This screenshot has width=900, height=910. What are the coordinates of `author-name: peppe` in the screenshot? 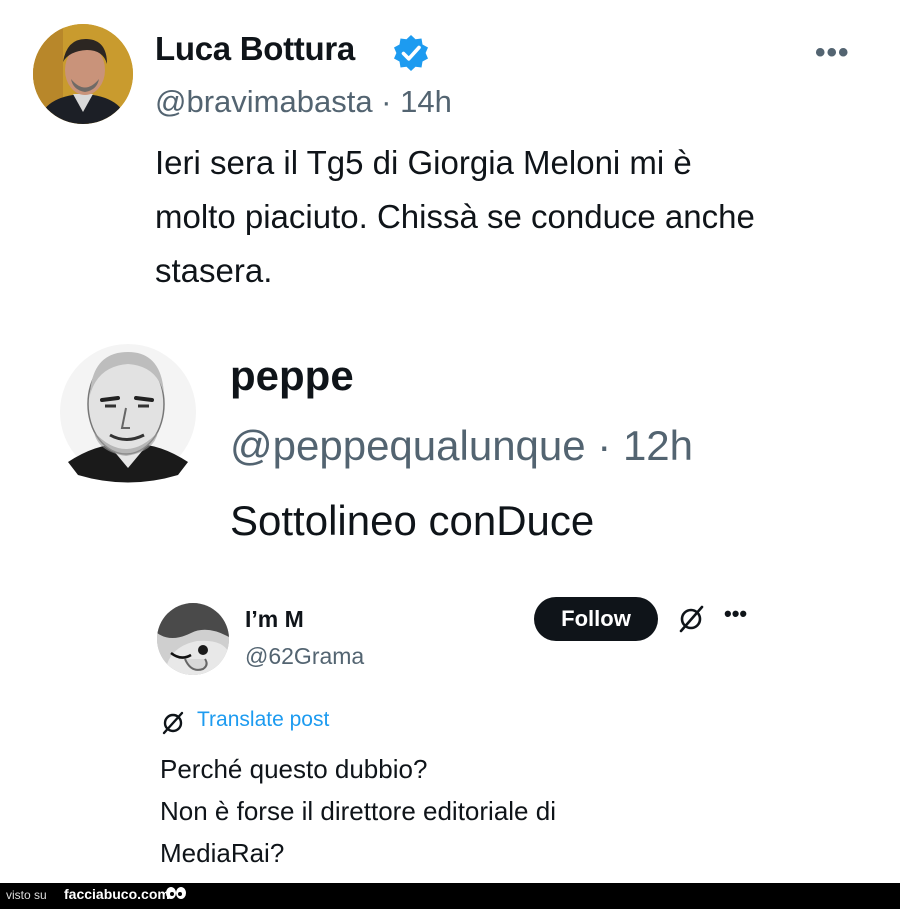 It's located at (292, 376).